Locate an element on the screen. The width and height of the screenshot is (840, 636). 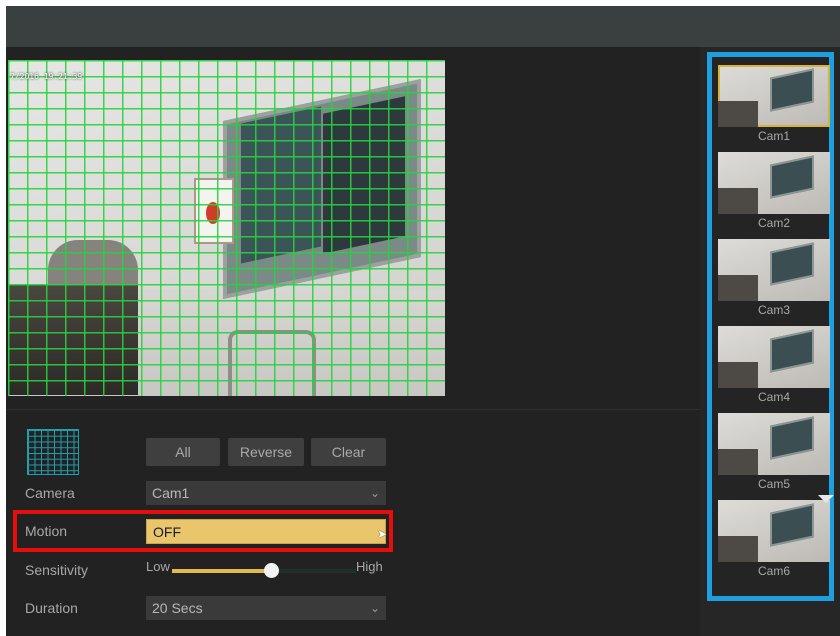
camera-list-item: Cam2 is located at coordinates (774, 193).